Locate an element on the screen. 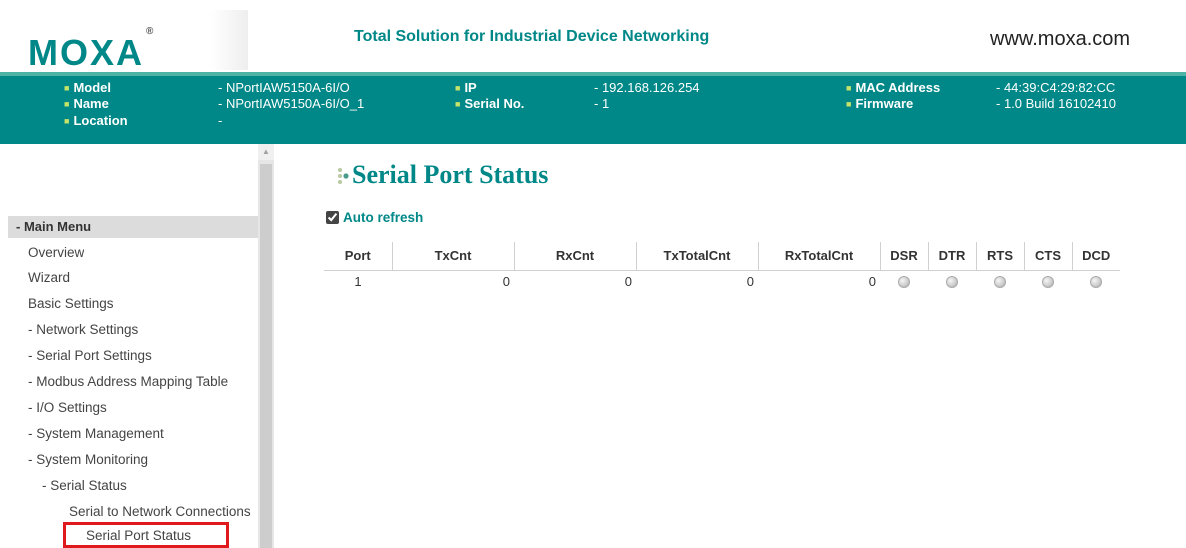 This screenshot has width=1186, height=548. selected-menu-highlight is located at coordinates (146, 535).